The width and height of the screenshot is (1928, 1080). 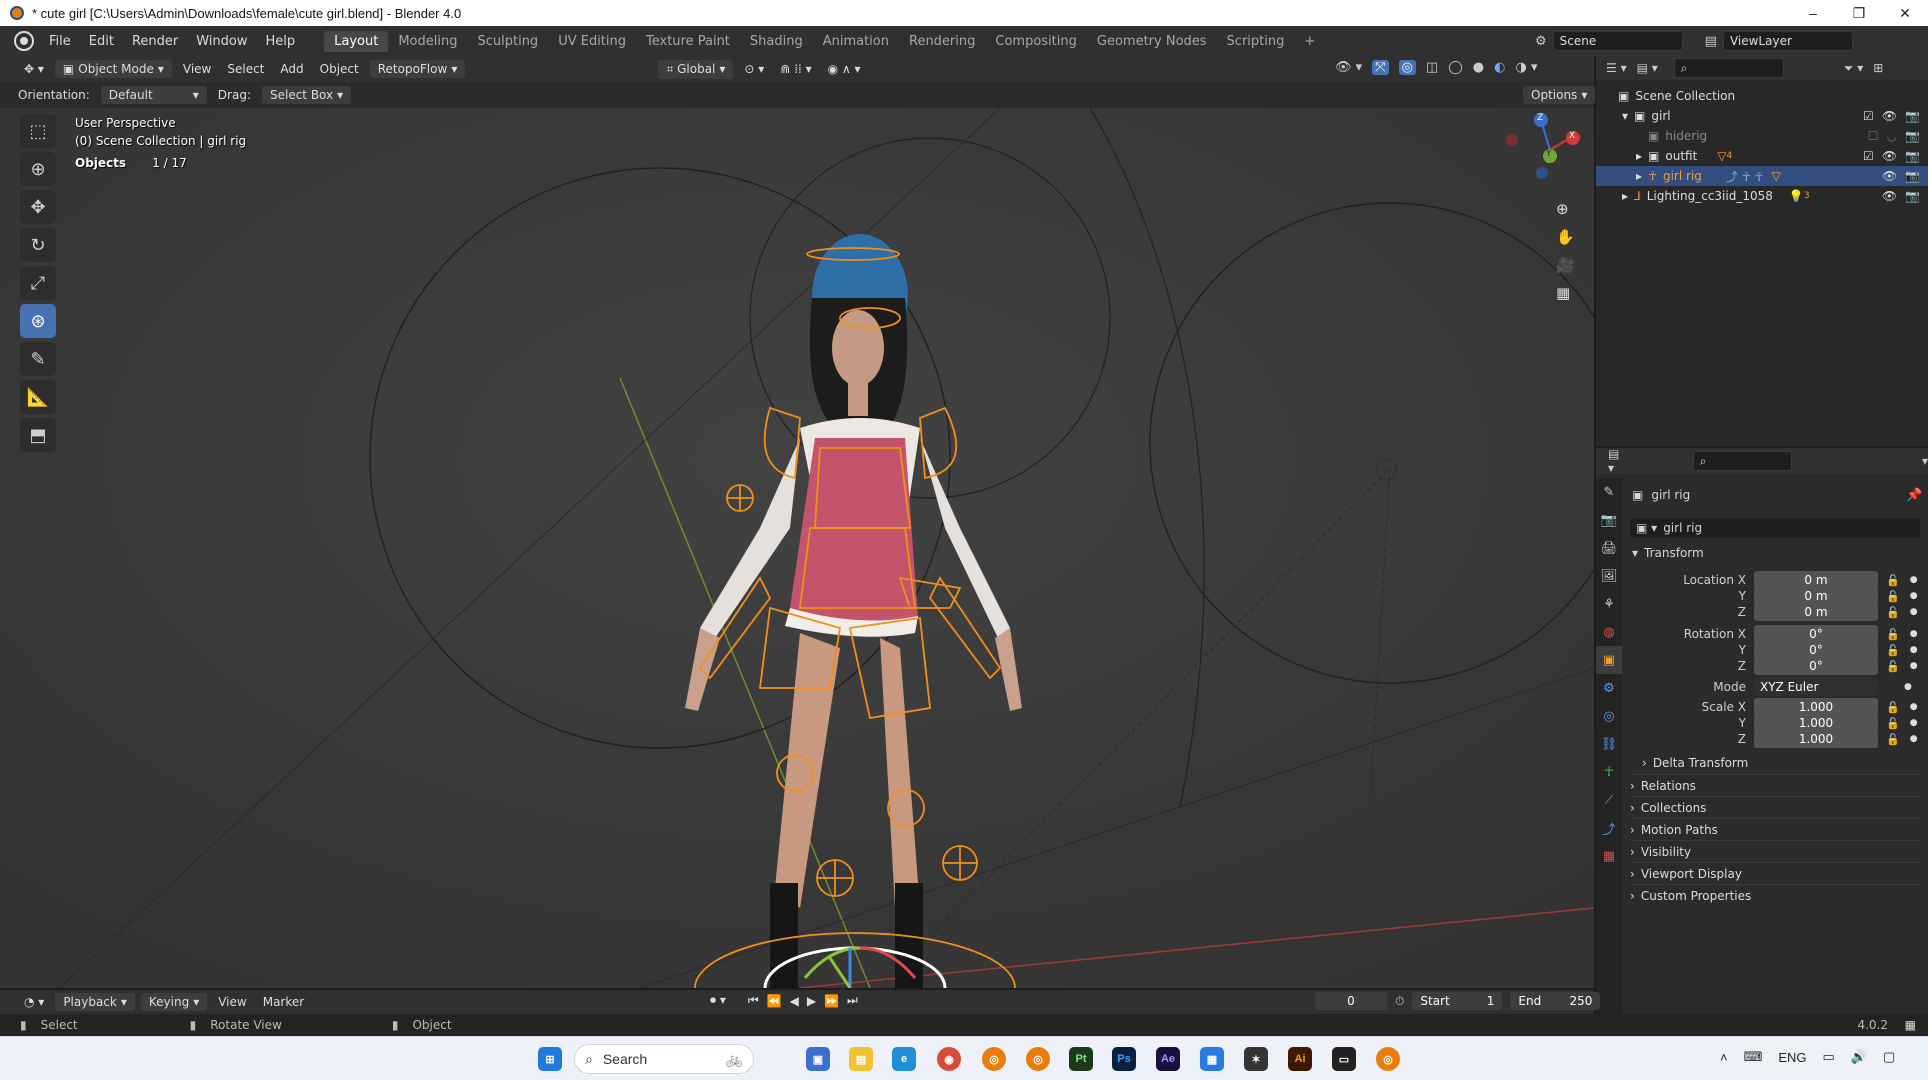 I want to click on file-explorer-icon: ▤, so click(x=861, y=1059).